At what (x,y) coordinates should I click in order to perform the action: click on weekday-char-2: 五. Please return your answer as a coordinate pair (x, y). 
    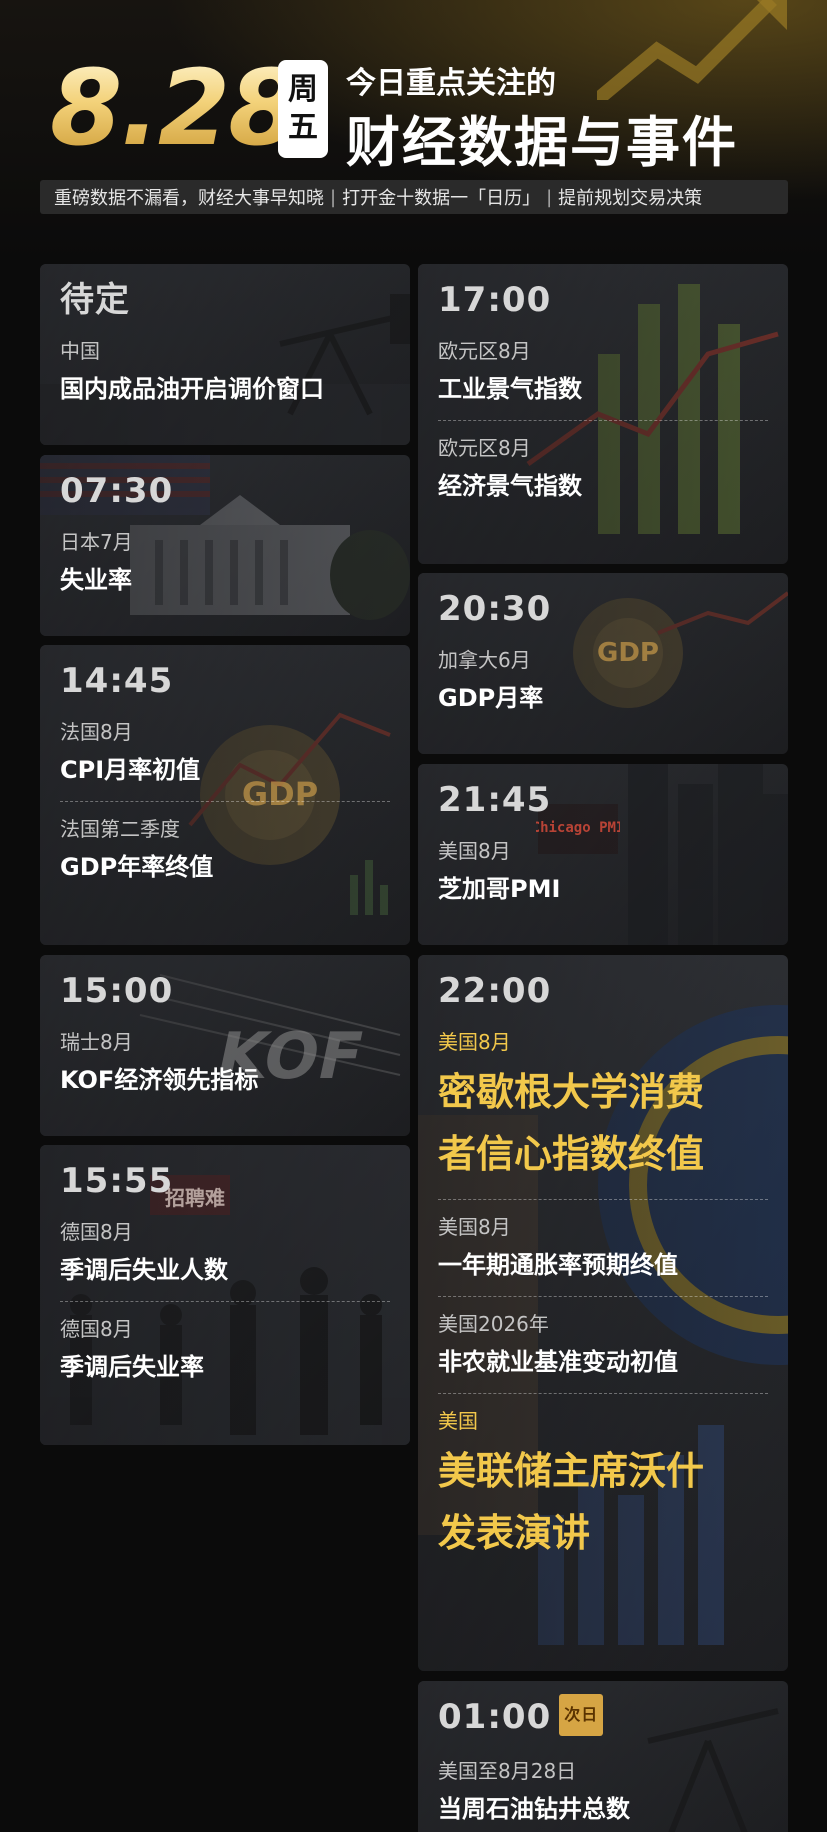
    Looking at the image, I should click on (303, 127).